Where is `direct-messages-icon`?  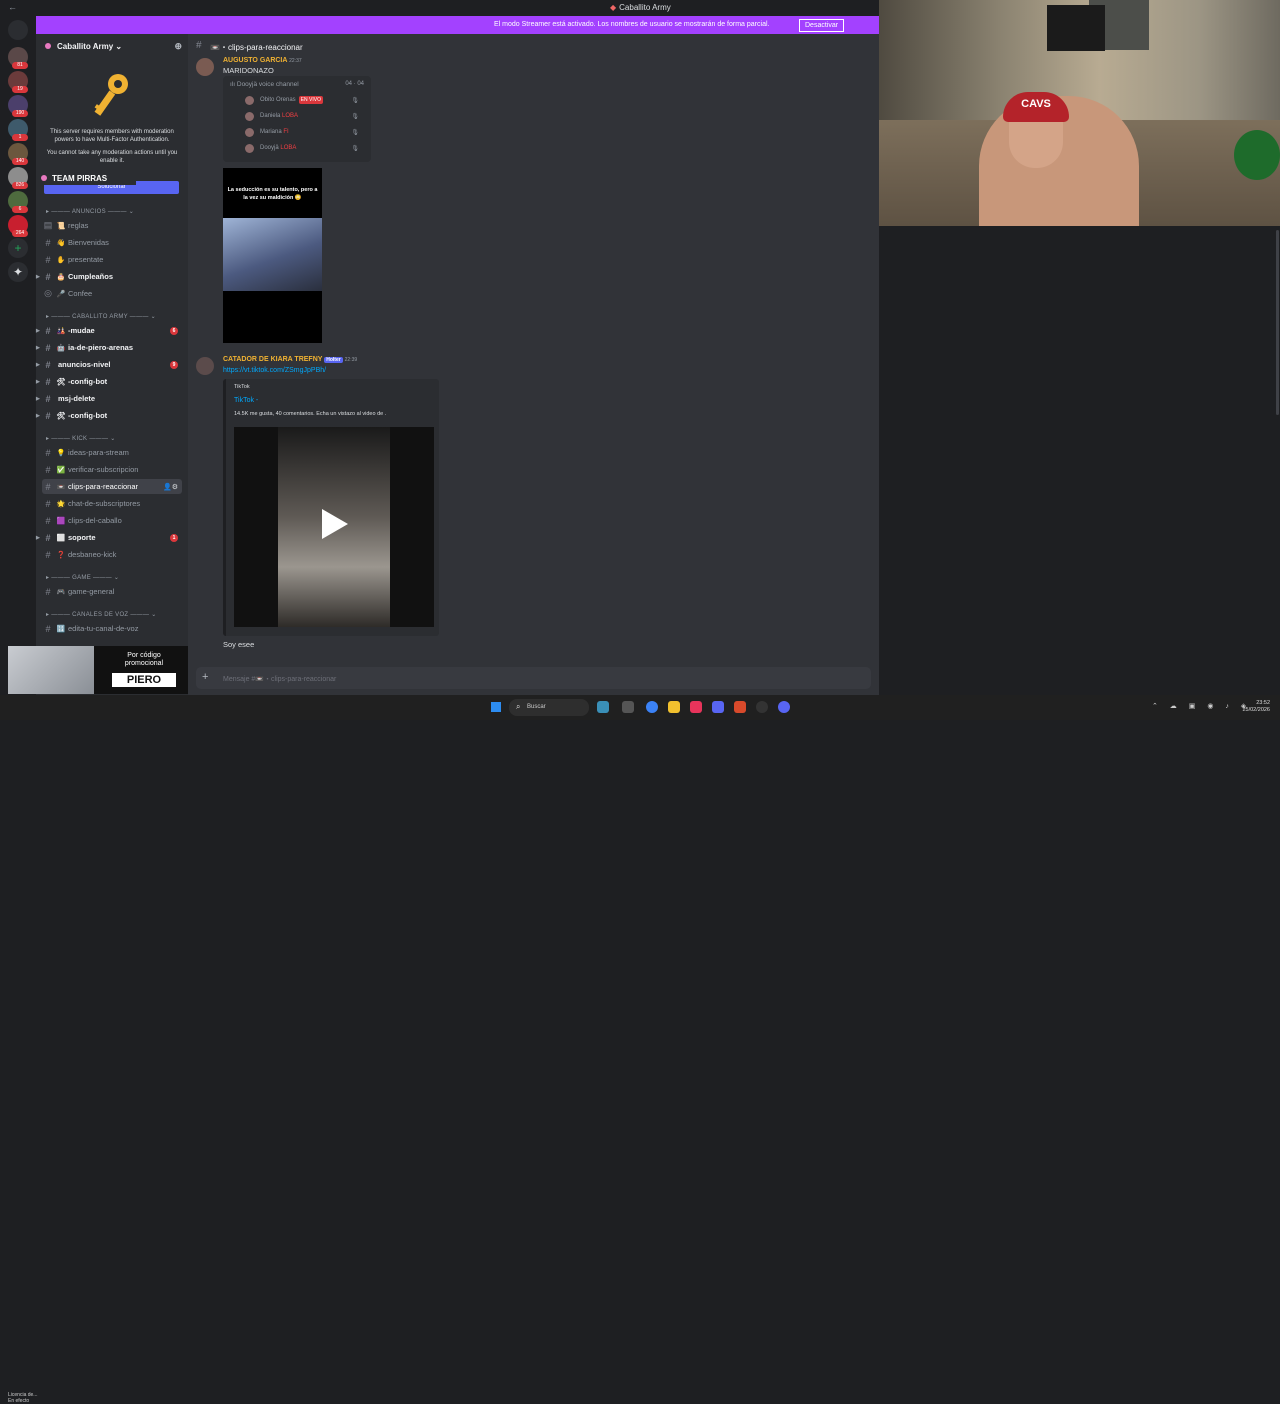 direct-messages-icon is located at coordinates (18, 30).